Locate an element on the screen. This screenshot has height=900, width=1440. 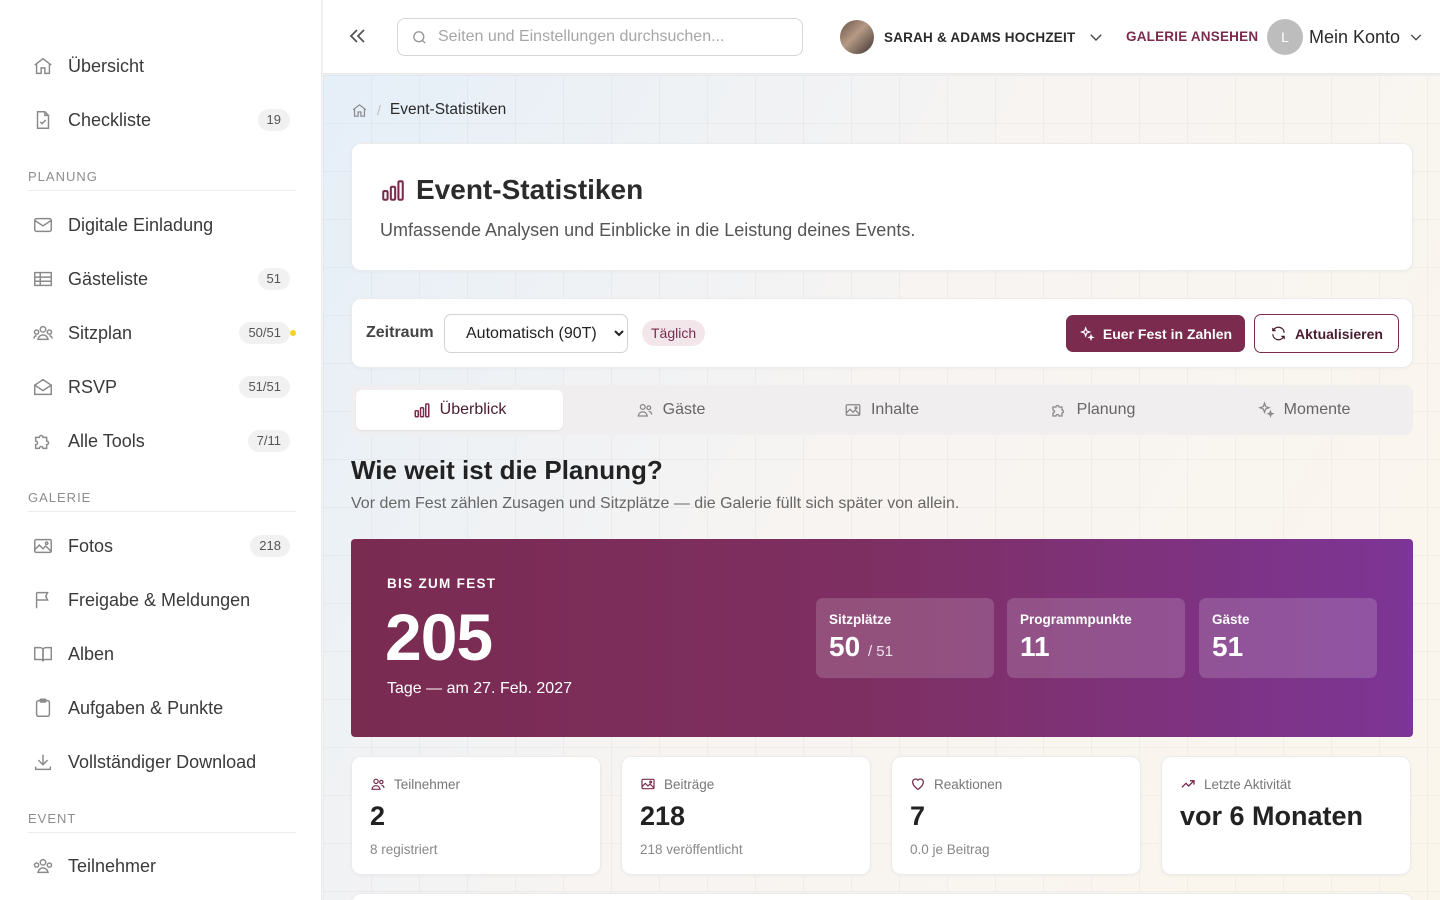
sidebar-item-label: Gästeliste is located at coordinates (108, 278).